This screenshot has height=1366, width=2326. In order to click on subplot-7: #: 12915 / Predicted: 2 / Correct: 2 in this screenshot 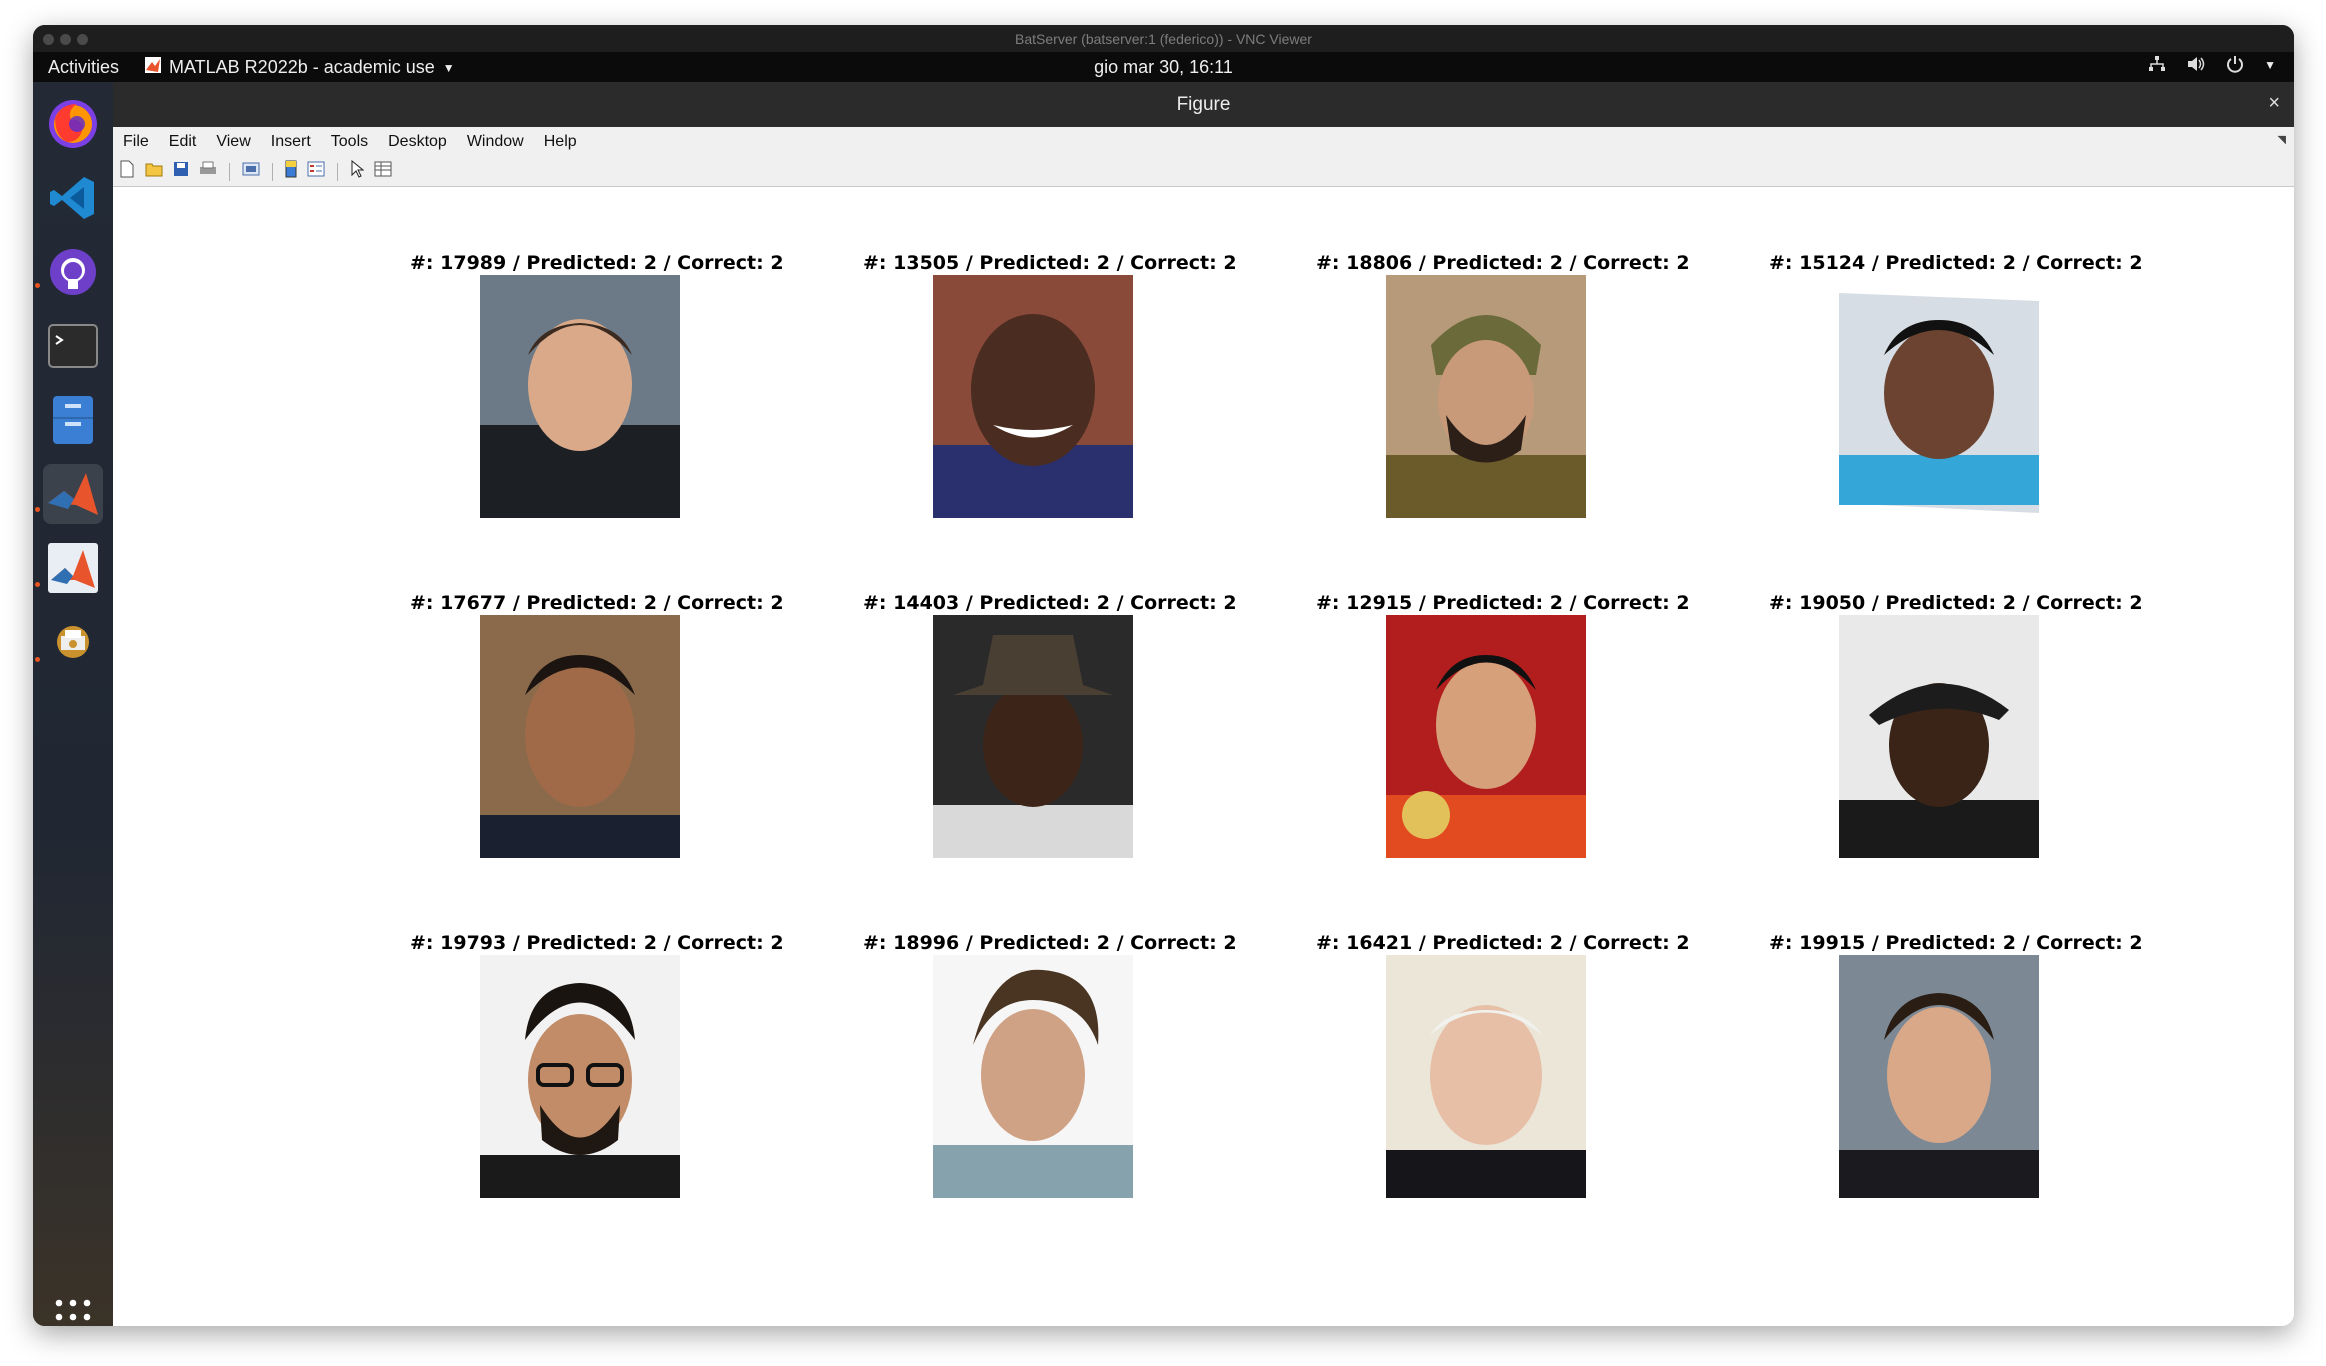, I will do `click(1503, 724)`.